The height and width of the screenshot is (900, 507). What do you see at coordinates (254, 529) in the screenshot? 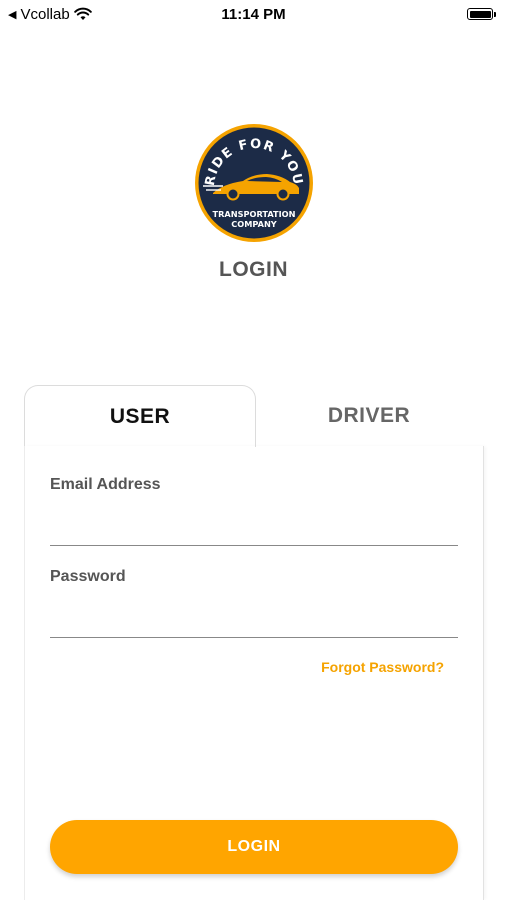
I see `email-field` at bounding box center [254, 529].